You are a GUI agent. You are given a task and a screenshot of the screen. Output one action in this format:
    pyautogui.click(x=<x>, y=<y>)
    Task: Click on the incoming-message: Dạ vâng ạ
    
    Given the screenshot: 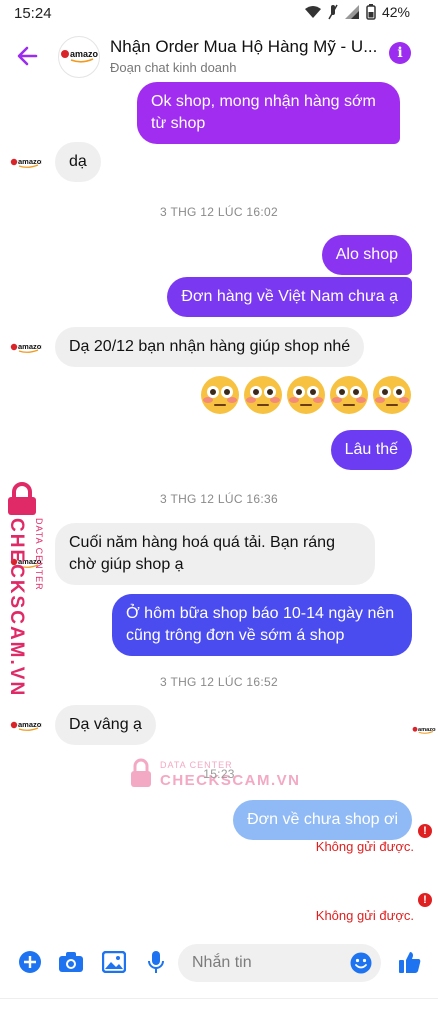 What is the action you would take?
    pyautogui.click(x=105, y=725)
    